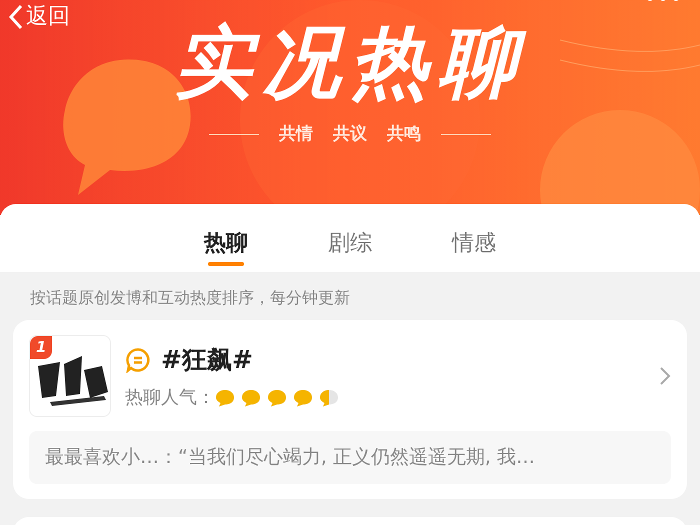 This screenshot has width=700, height=525. I want to click on banner-tagline: 共鸣, so click(404, 134).